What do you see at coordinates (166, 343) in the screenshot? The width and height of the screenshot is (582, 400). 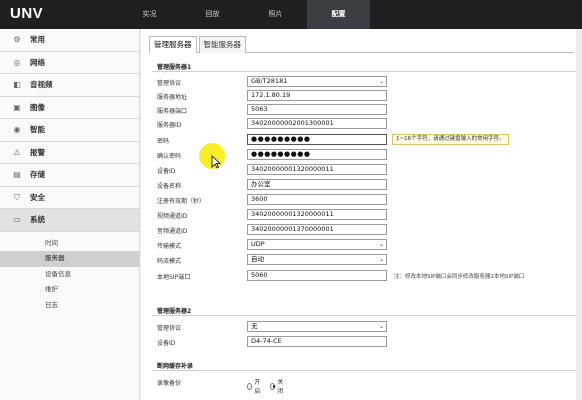 I see `device-id2-label: 设备ID` at bounding box center [166, 343].